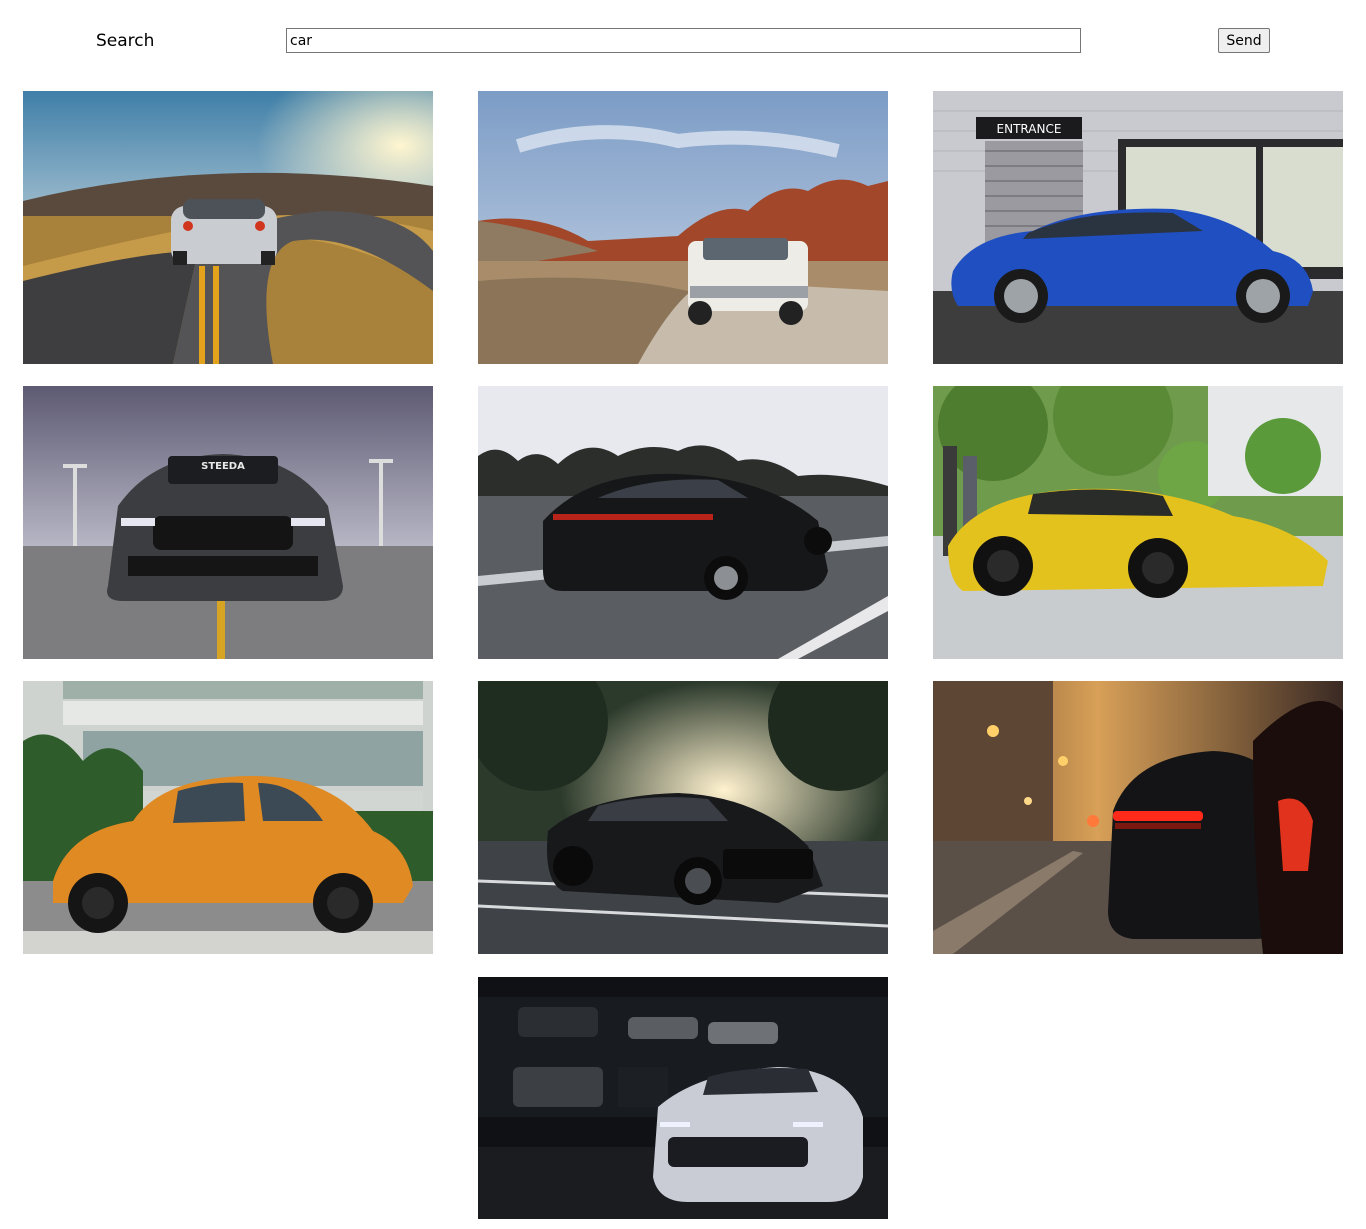 Image resolution: width=1366 pixels, height=1229 pixels. I want to click on image-tile-grey-muscle-car: STEEDA, so click(228, 522).